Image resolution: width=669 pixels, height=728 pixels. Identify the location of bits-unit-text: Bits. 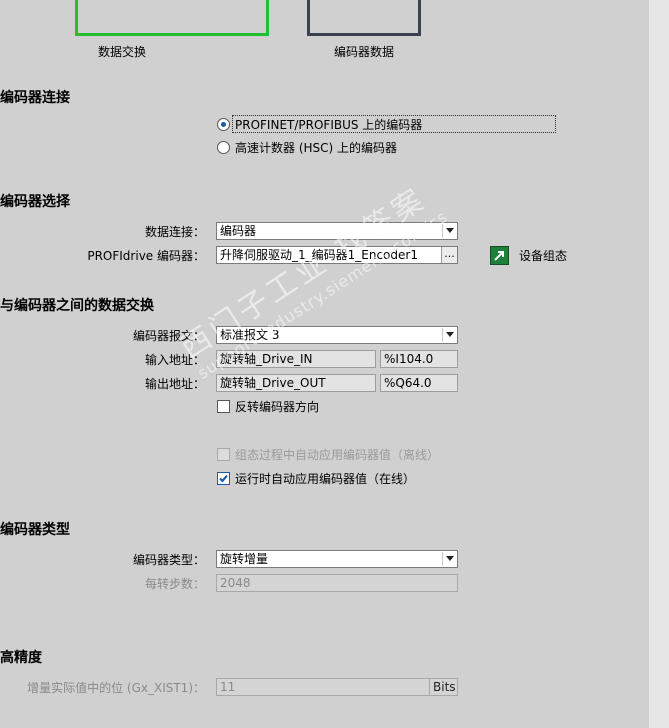
(444, 687).